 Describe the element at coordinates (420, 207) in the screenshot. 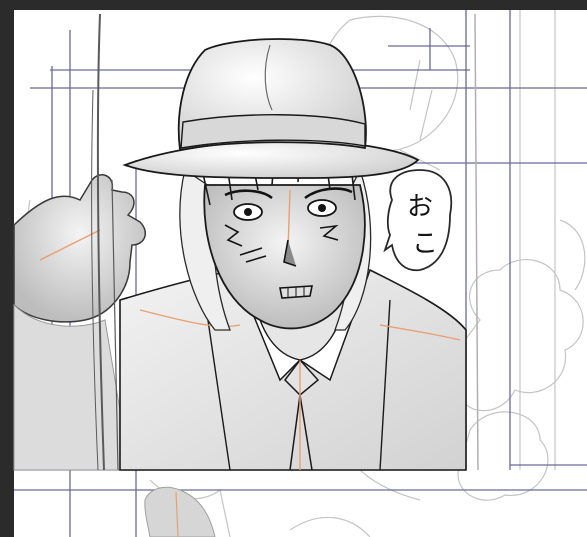

I see `speech-bubble-char-1: お` at that location.